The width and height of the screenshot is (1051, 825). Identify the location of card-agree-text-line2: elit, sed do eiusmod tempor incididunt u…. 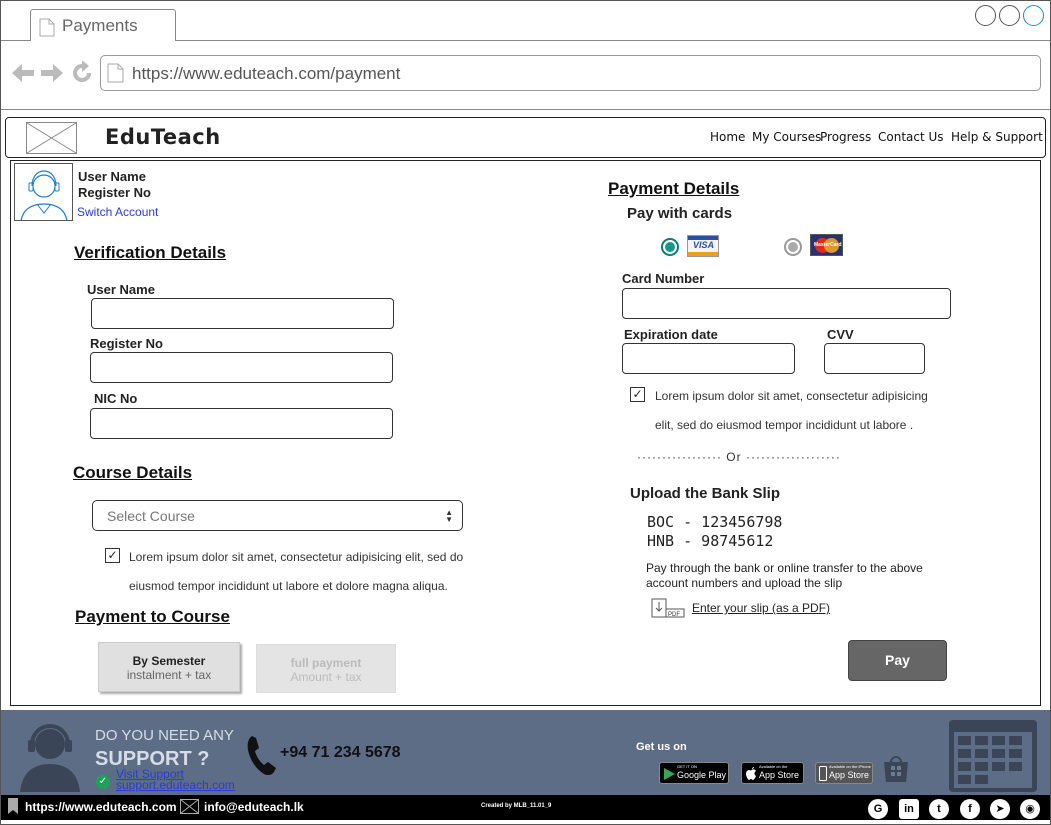
(784, 425).